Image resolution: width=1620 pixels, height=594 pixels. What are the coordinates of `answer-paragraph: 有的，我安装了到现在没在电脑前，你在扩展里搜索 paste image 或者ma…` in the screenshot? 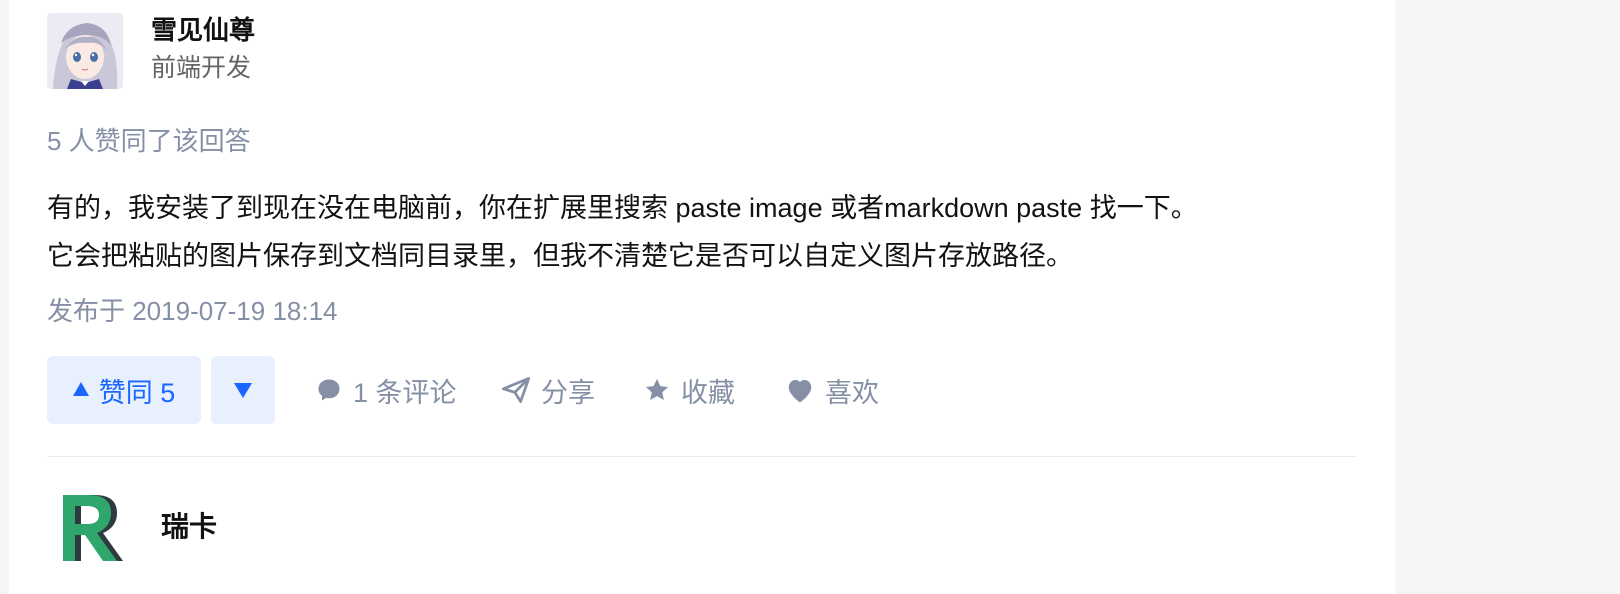 It's located at (622, 208).